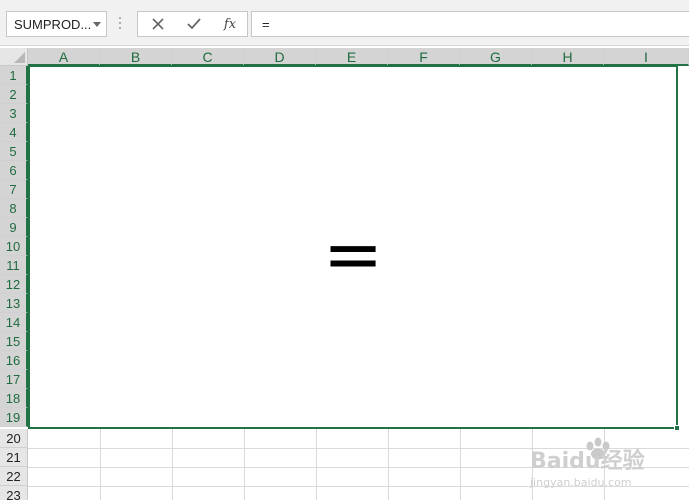 This screenshot has width=689, height=500. What do you see at coordinates (496, 57) in the screenshot?
I see `column-header-g: G` at bounding box center [496, 57].